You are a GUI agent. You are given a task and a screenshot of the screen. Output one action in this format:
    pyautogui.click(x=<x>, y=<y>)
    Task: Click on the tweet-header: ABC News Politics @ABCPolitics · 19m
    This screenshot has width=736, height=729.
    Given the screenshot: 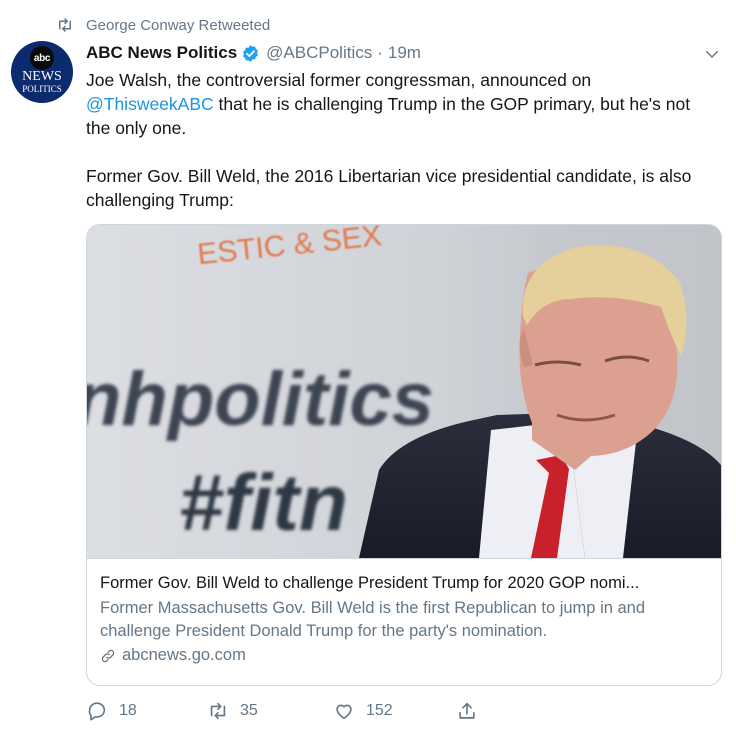 What is the action you would take?
    pyautogui.click(x=253, y=53)
    